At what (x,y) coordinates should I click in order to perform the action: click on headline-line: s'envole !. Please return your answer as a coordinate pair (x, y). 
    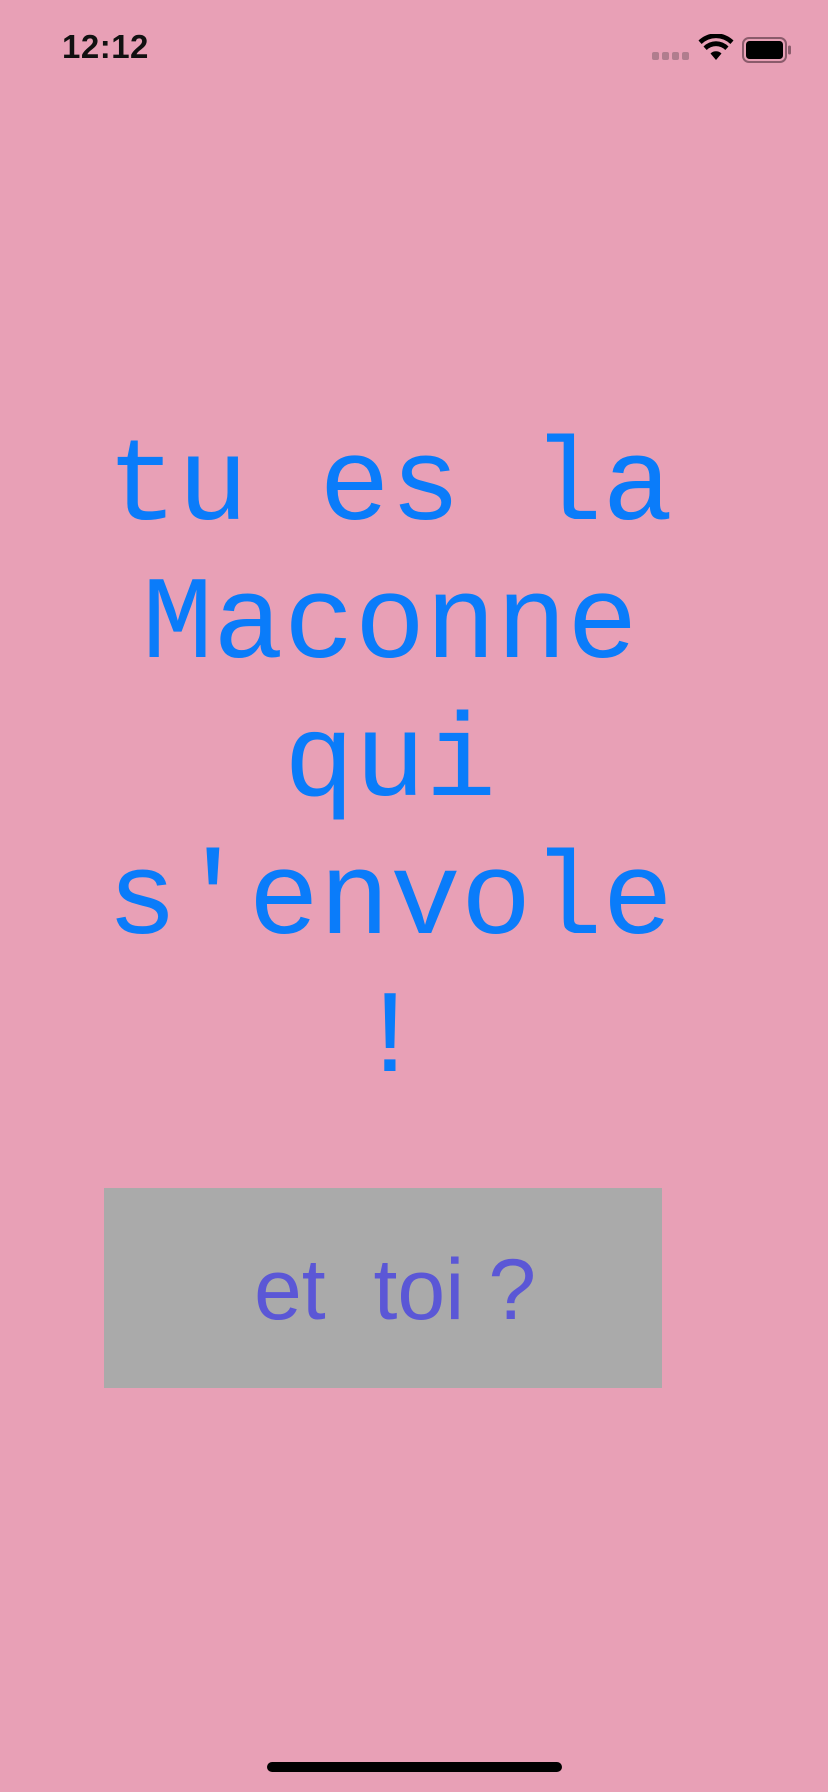
    Looking at the image, I should click on (390, 971).